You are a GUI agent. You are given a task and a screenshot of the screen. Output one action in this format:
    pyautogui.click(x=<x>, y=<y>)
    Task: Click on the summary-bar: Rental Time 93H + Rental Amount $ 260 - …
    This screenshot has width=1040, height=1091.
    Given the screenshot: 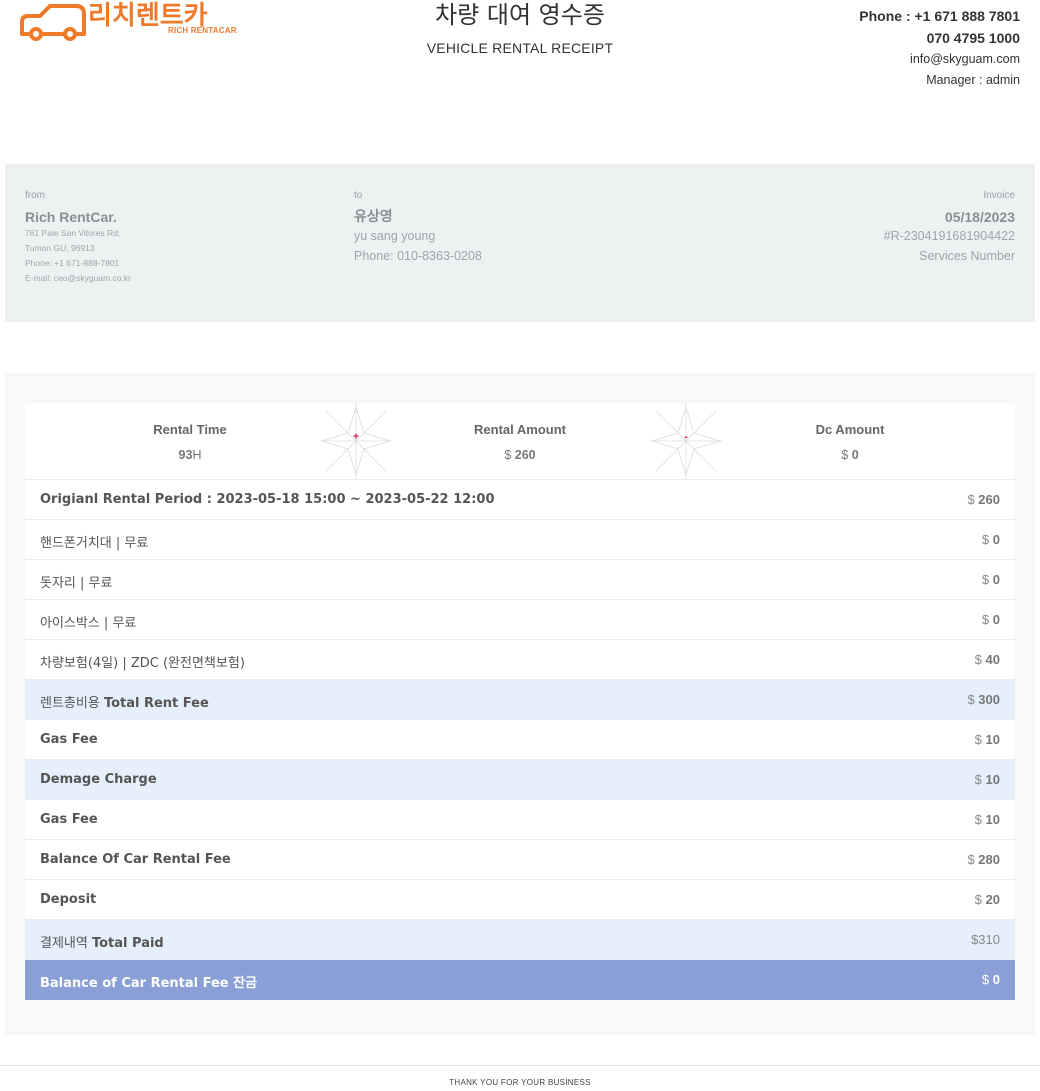 What is the action you would take?
    pyautogui.click(x=520, y=441)
    